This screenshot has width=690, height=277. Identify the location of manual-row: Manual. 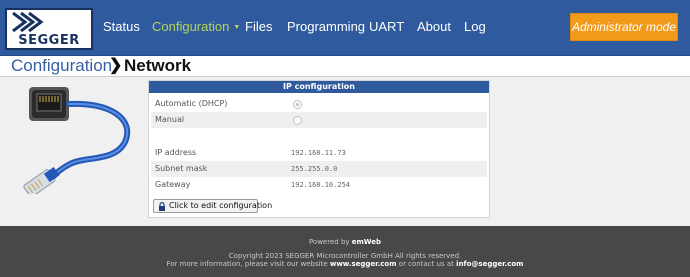
(319, 120).